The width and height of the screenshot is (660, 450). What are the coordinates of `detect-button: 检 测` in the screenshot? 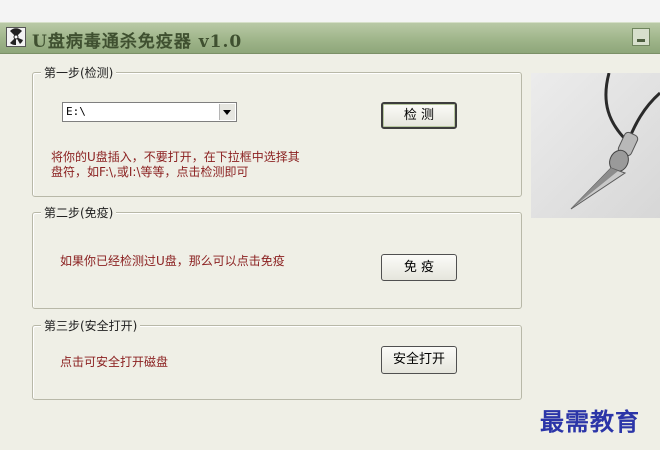 It's located at (419, 115).